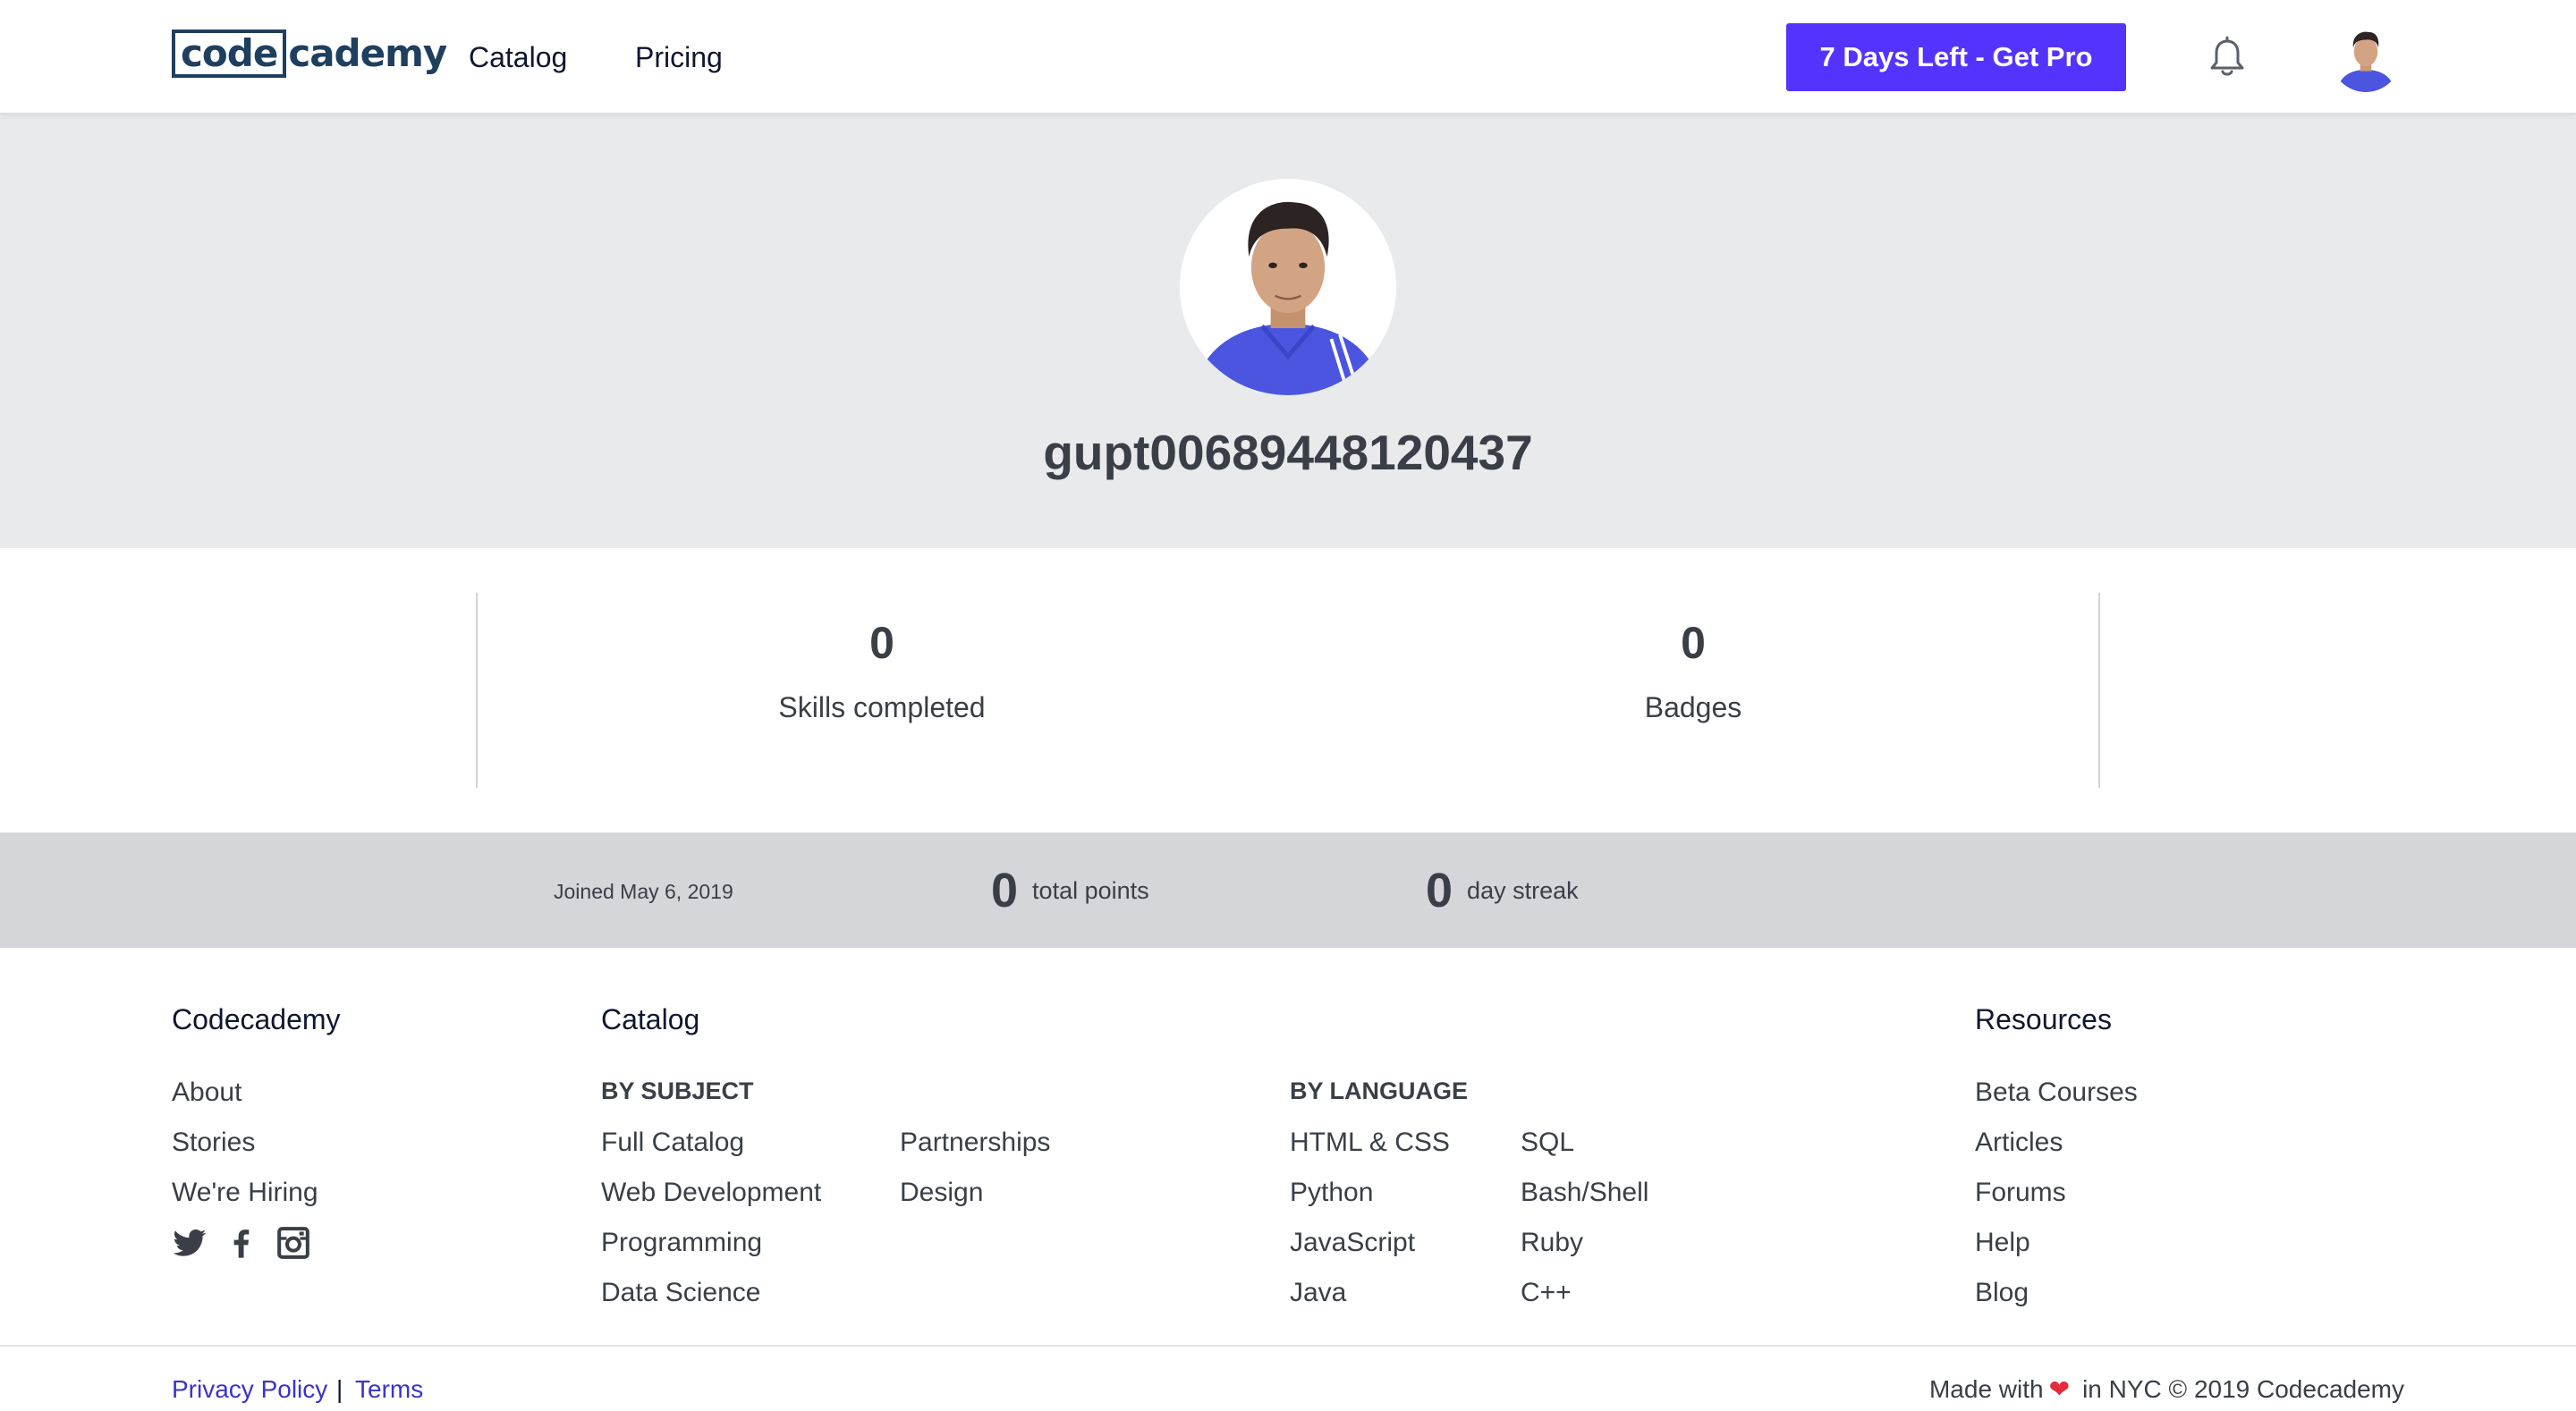 The width and height of the screenshot is (2576, 1411). I want to click on made-with-love: Made with ❤ in NYC © 2019 Codecademy, so click(2166, 1390).